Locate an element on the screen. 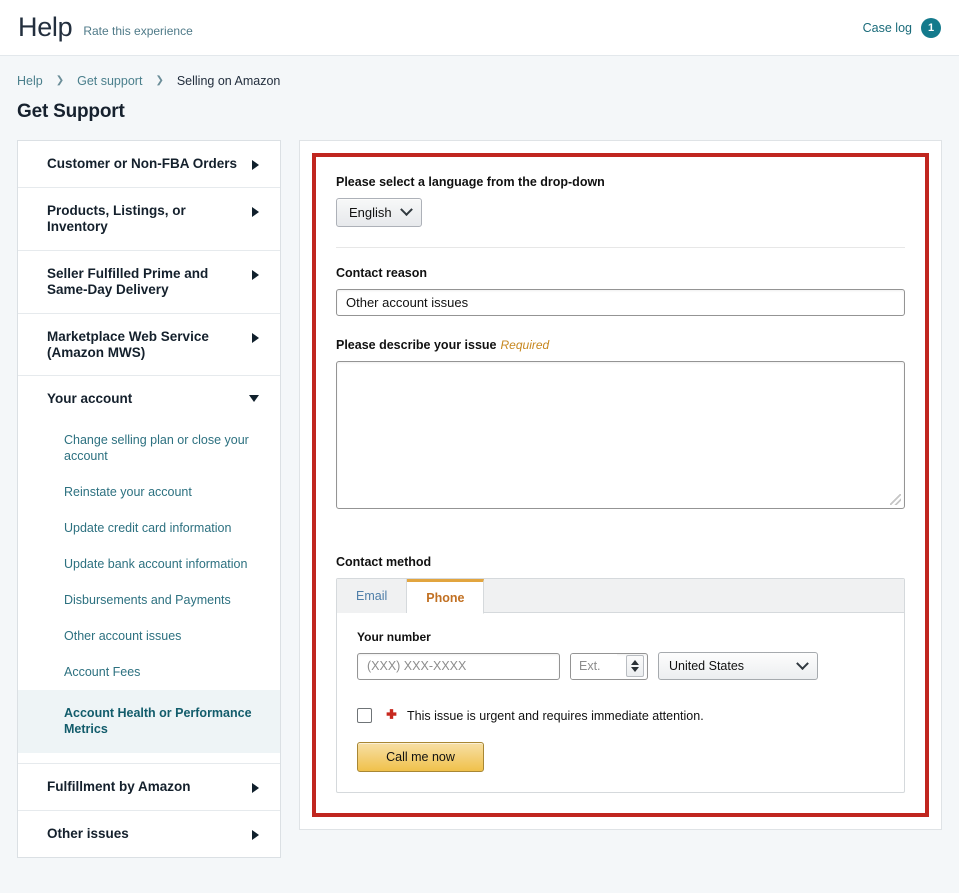 This screenshot has height=893, width=959. sidebar-item-customer-or-non-fba-orders: Customer or Non-FBA Orders is located at coordinates (149, 164).